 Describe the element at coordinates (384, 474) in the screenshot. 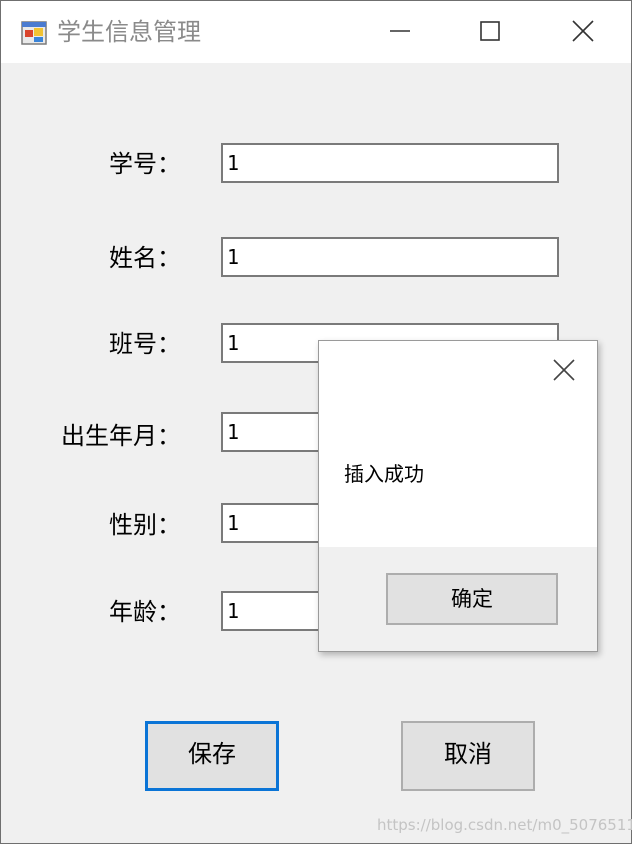

I see `dialog-message: 插入成功` at that location.